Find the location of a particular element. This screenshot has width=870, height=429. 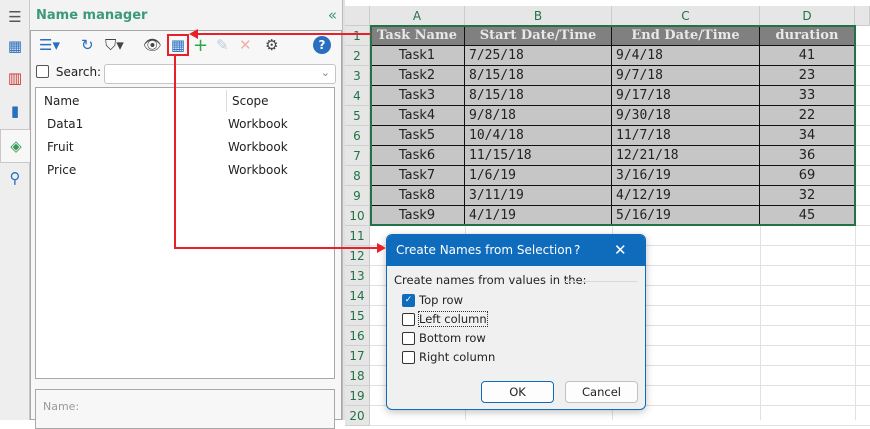

column-header-scope: Scope is located at coordinates (250, 101).